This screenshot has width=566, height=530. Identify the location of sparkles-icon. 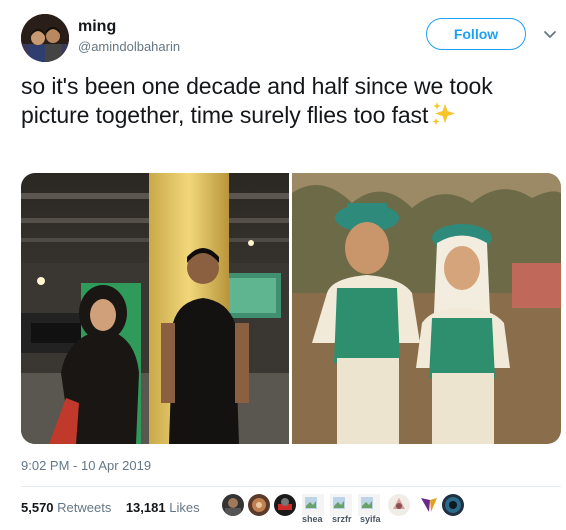
(444, 114).